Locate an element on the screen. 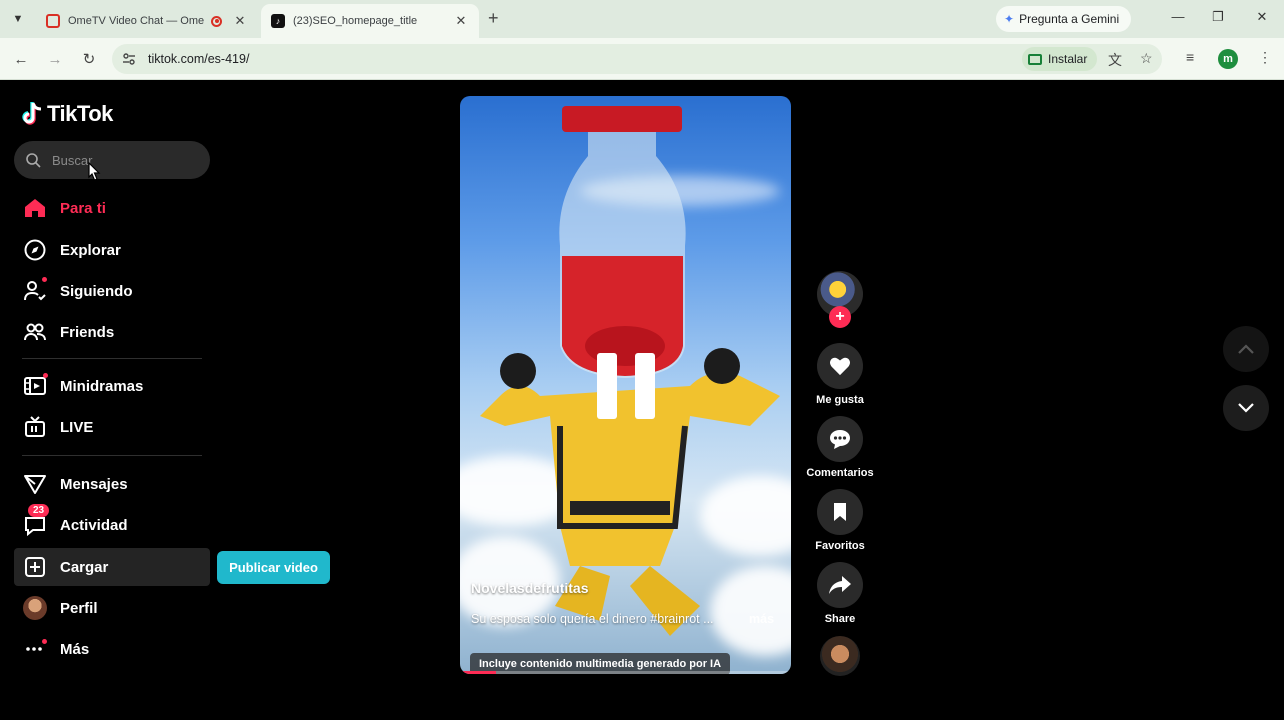 The height and width of the screenshot is (720, 1284). address-bar: tiktok.com/es-419/ Instalar 文 ☆ is located at coordinates (637, 59).